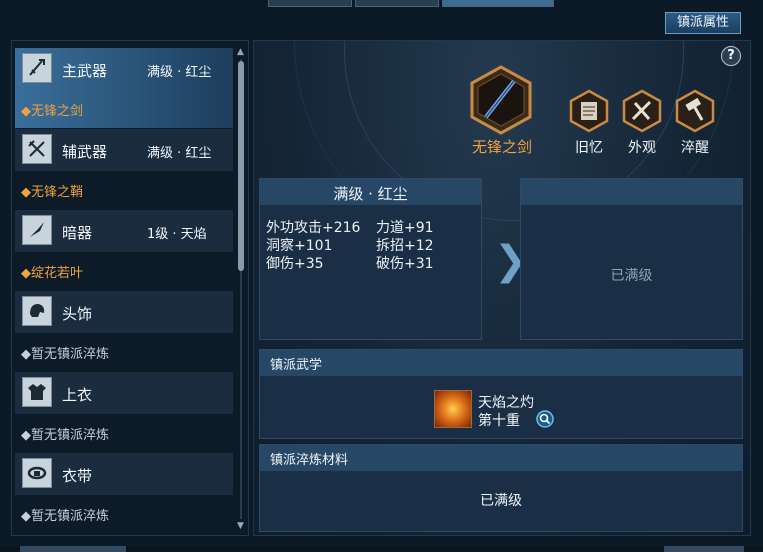  Describe the element at coordinates (506, 403) in the screenshot. I see `skill-name: 天焰之灼` at that location.